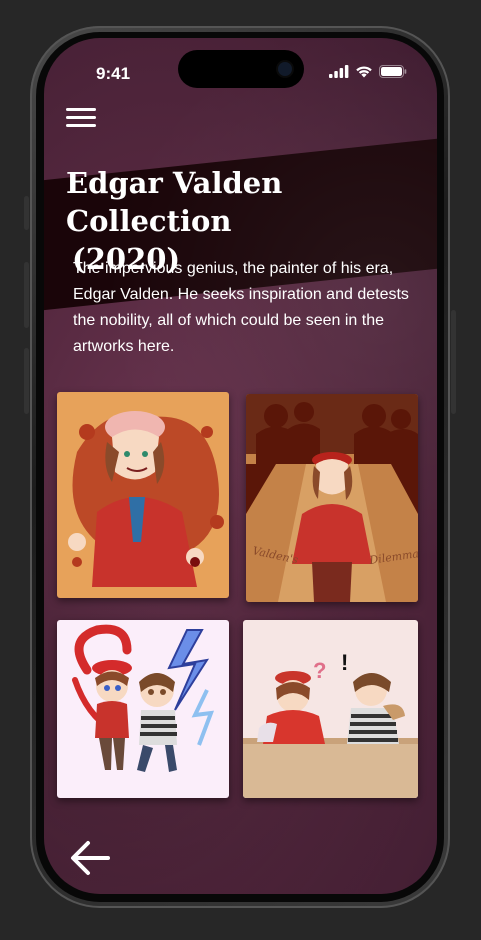 The height and width of the screenshot is (940, 481). What do you see at coordinates (339, 71) in the screenshot?
I see `cellular-signal-icon` at bounding box center [339, 71].